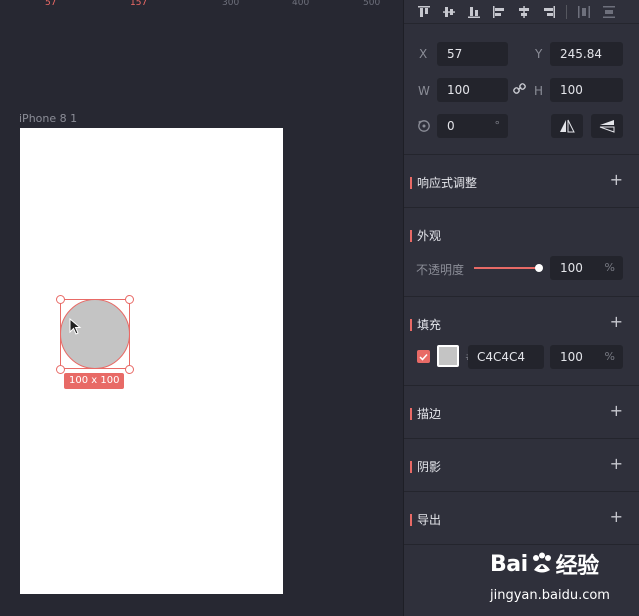 The height and width of the screenshot is (616, 639). I want to click on ruler-label: 300, so click(231, 4).